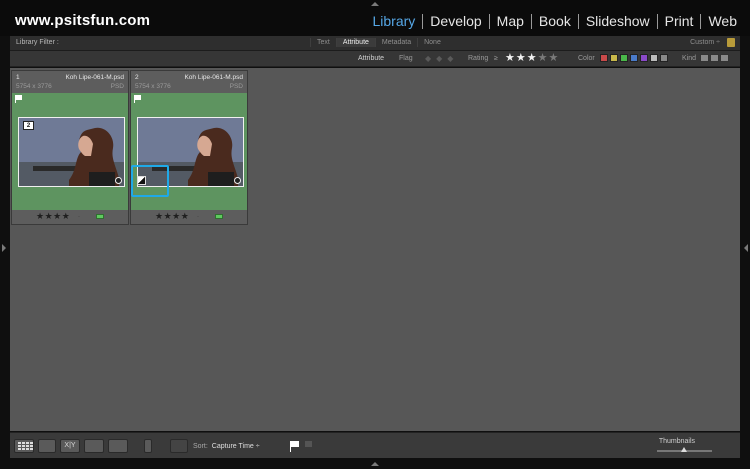 The image size is (750, 469). I want to click on portrait-image, so click(71, 152).